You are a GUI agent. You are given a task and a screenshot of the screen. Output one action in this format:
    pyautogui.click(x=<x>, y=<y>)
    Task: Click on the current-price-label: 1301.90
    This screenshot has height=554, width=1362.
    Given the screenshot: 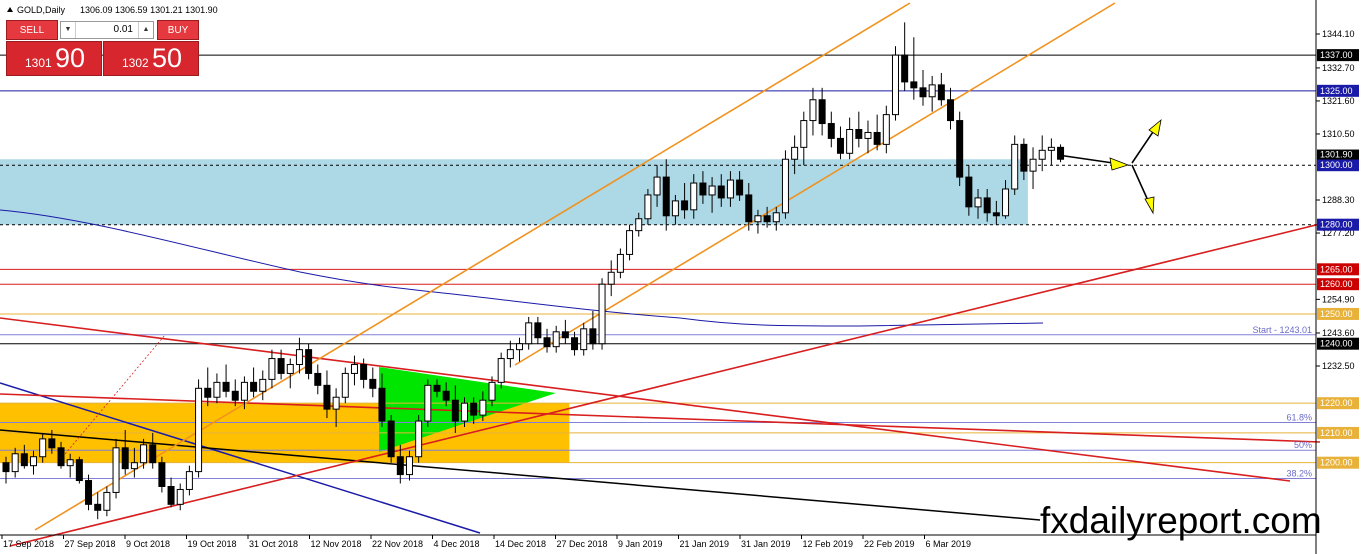 What is the action you would take?
    pyautogui.click(x=1336, y=155)
    